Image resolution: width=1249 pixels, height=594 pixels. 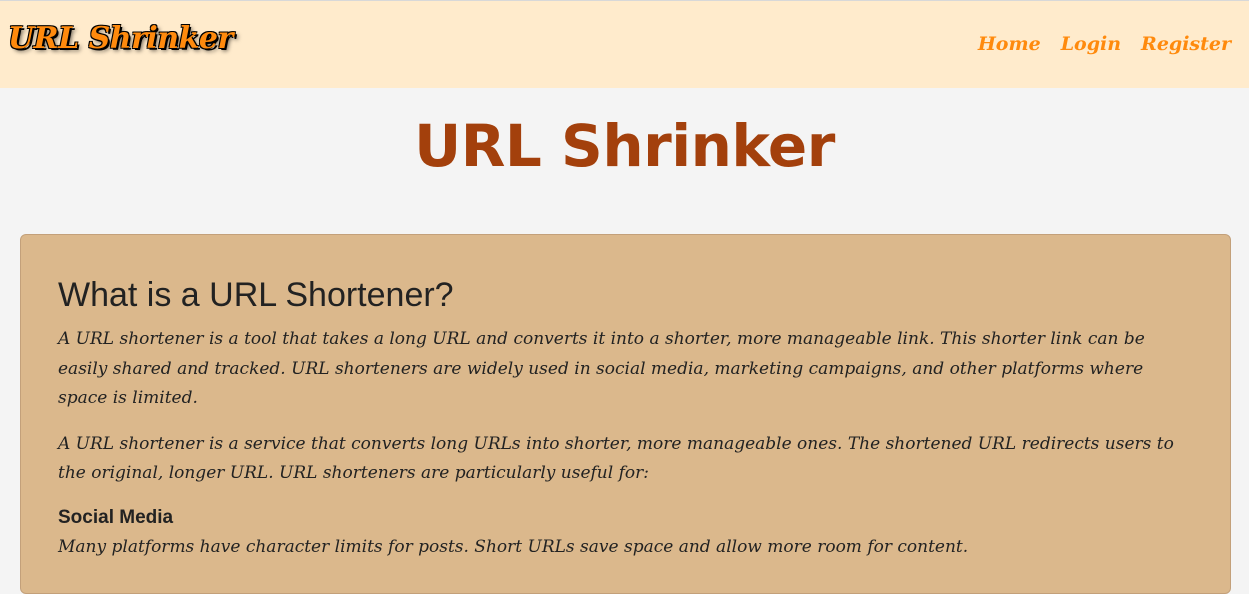 What do you see at coordinates (624, 44) in the screenshot?
I see `navbar: URL Shrinker Home Login Register` at bounding box center [624, 44].